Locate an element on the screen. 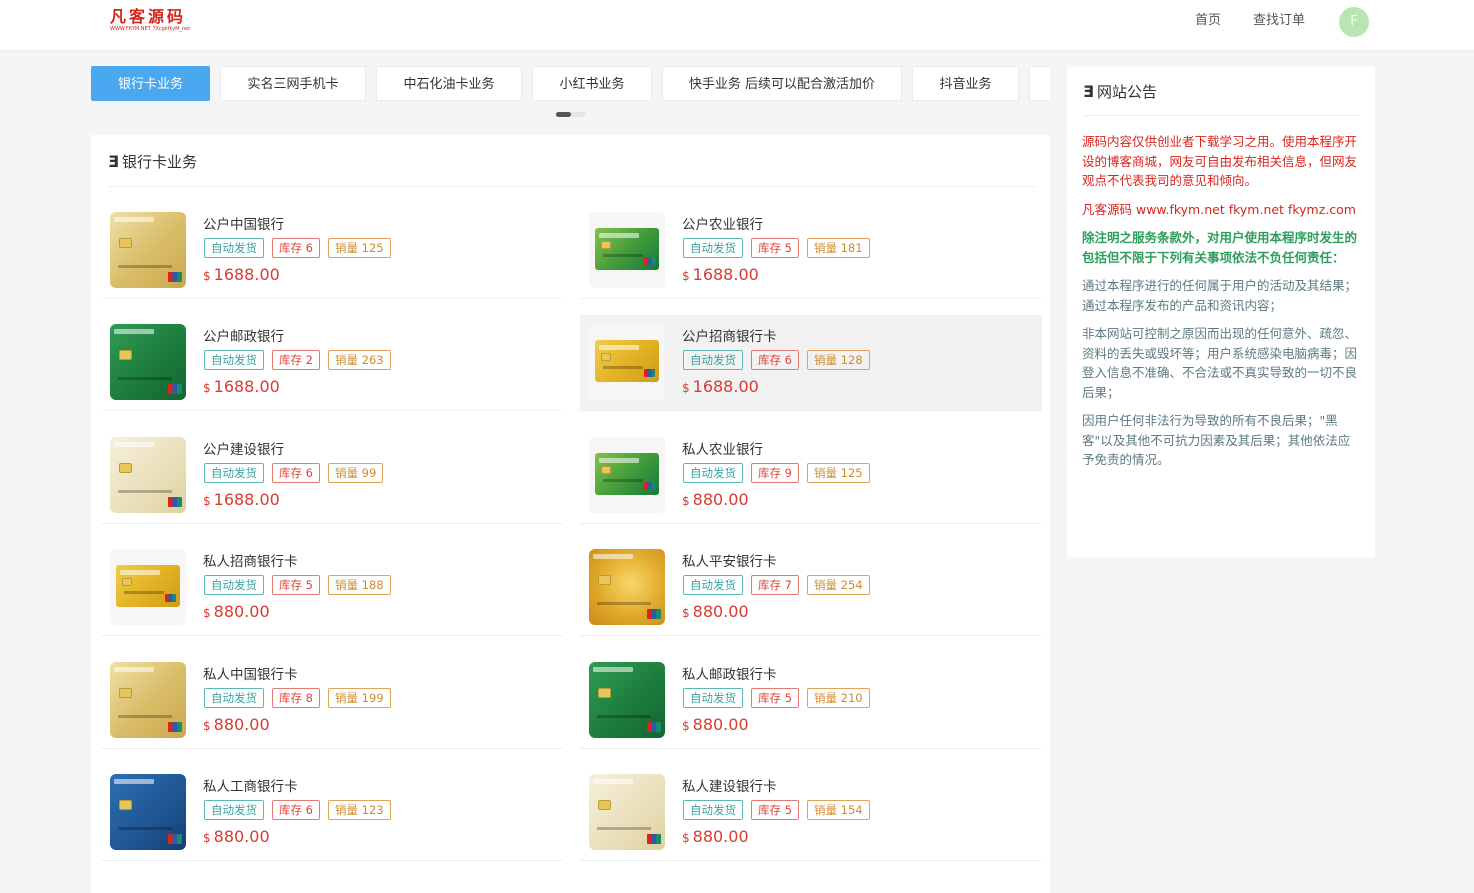 The width and height of the screenshot is (1474, 893). bank-card-image is located at coordinates (627, 361).